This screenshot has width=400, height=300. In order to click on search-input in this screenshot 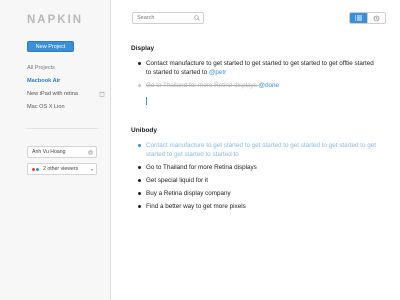, I will do `click(164, 18)`.